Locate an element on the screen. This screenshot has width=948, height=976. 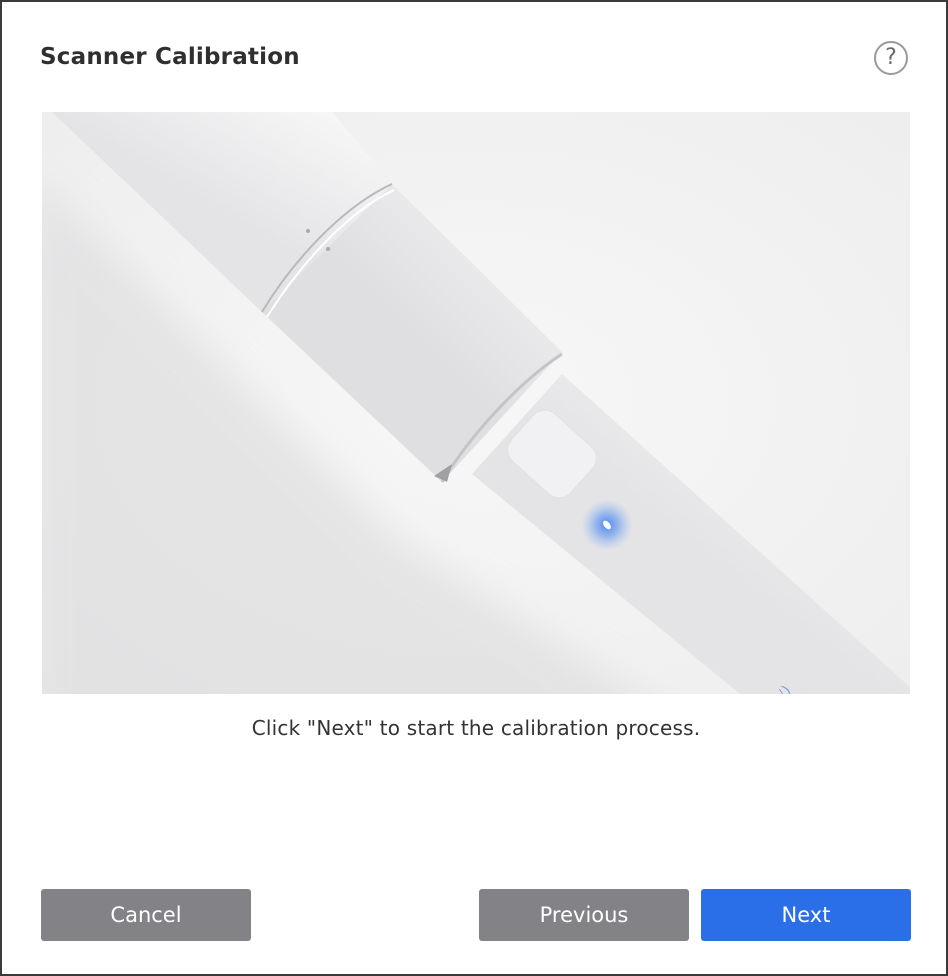
next-button: Next is located at coordinates (806, 915).